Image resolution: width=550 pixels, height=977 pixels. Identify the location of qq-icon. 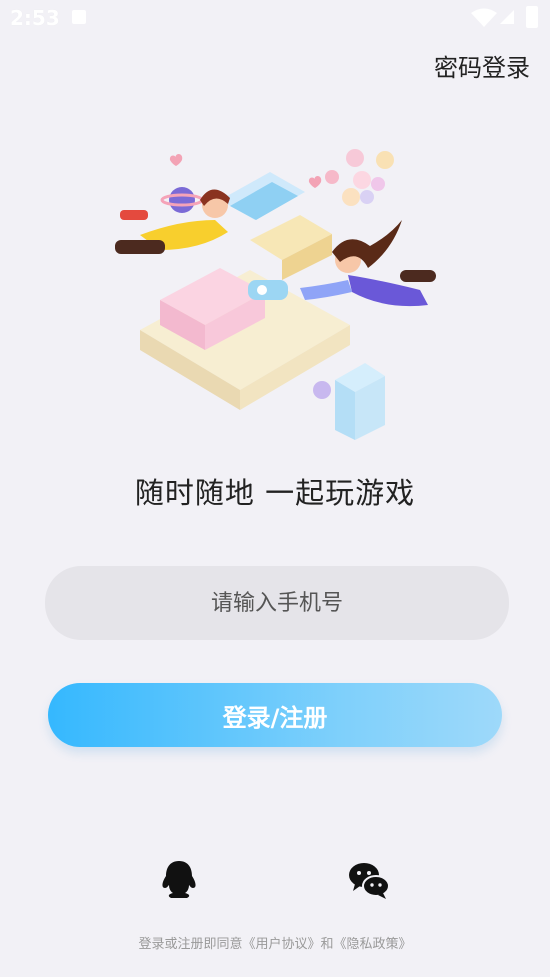
(179, 880).